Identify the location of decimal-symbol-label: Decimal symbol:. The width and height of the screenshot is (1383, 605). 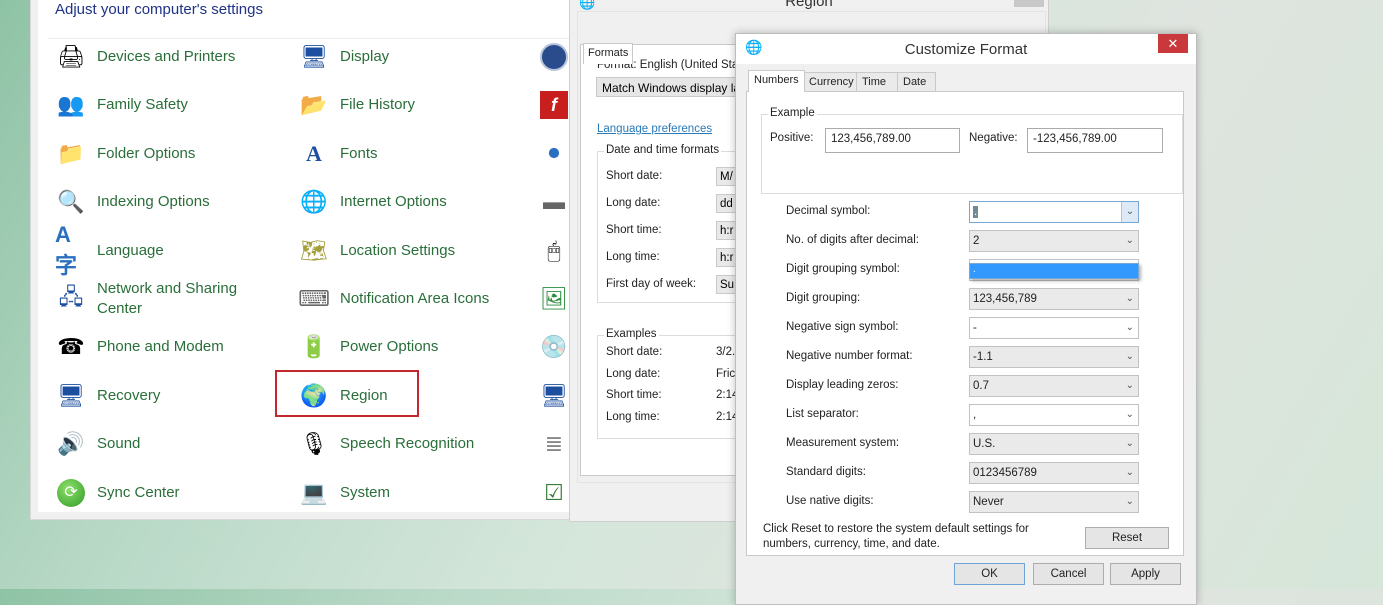
(828, 211).